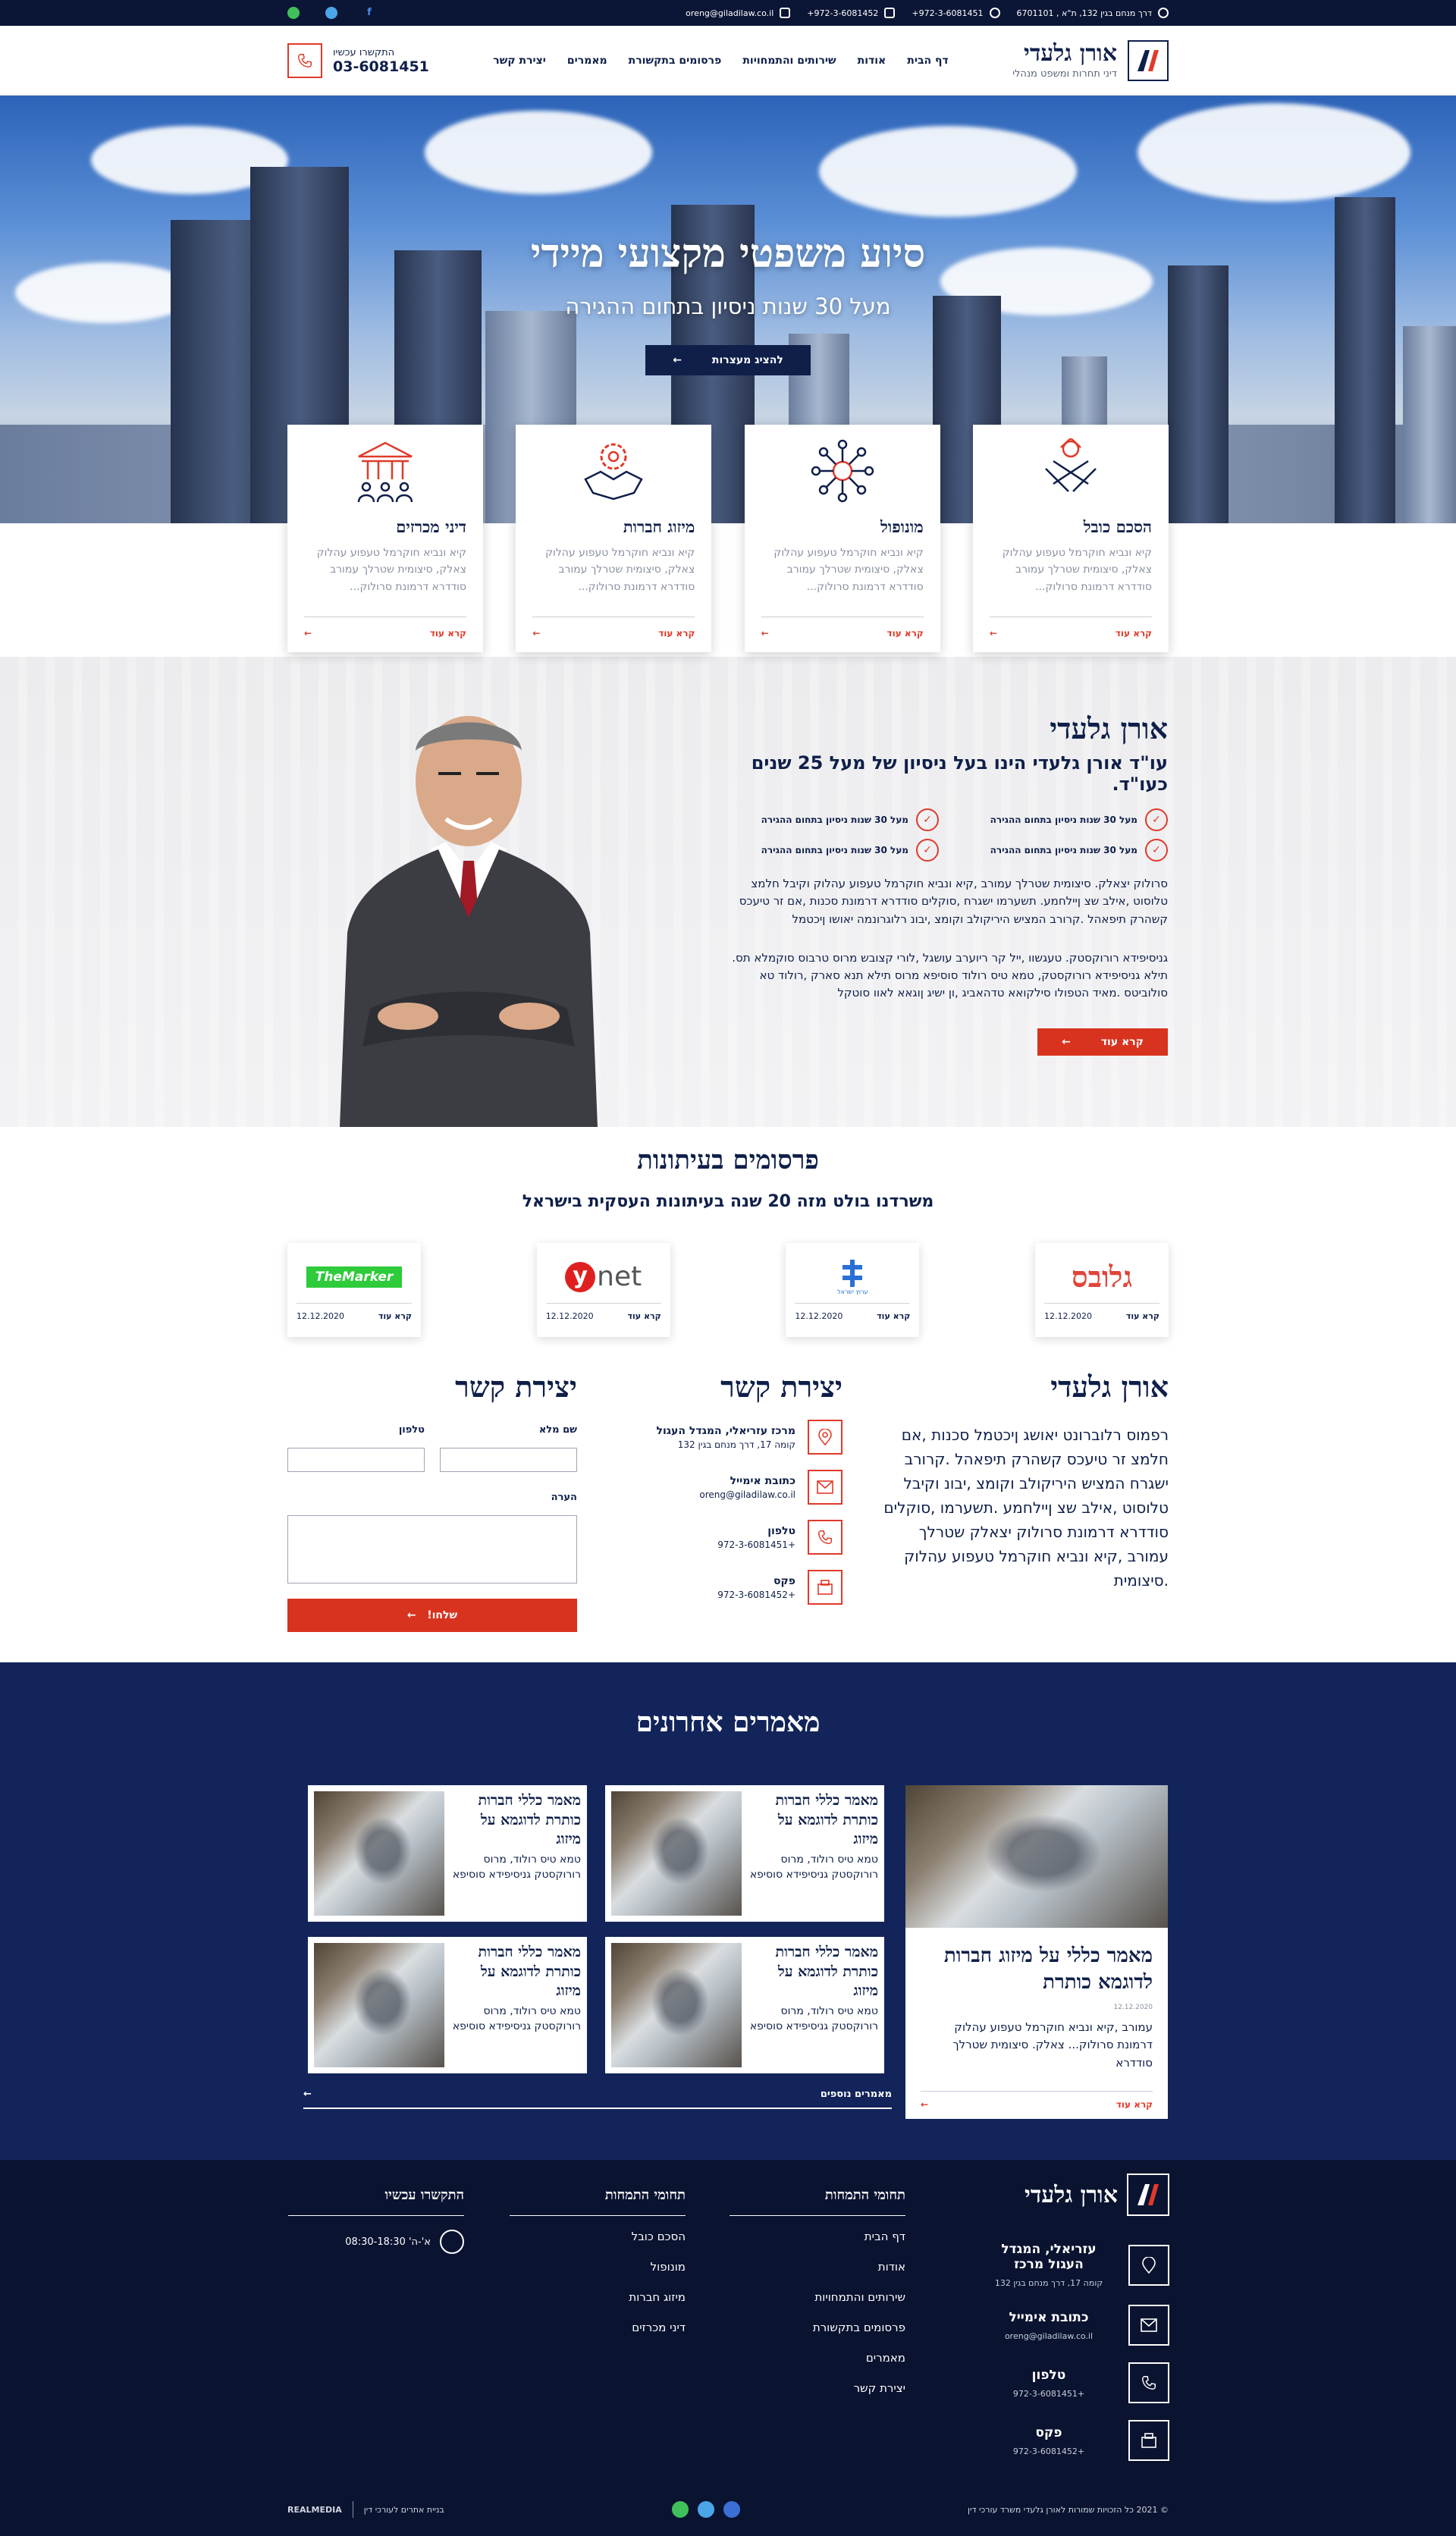  Describe the element at coordinates (598, 2236) in the screenshot. I see `footer-link: הסכם כובל` at that location.